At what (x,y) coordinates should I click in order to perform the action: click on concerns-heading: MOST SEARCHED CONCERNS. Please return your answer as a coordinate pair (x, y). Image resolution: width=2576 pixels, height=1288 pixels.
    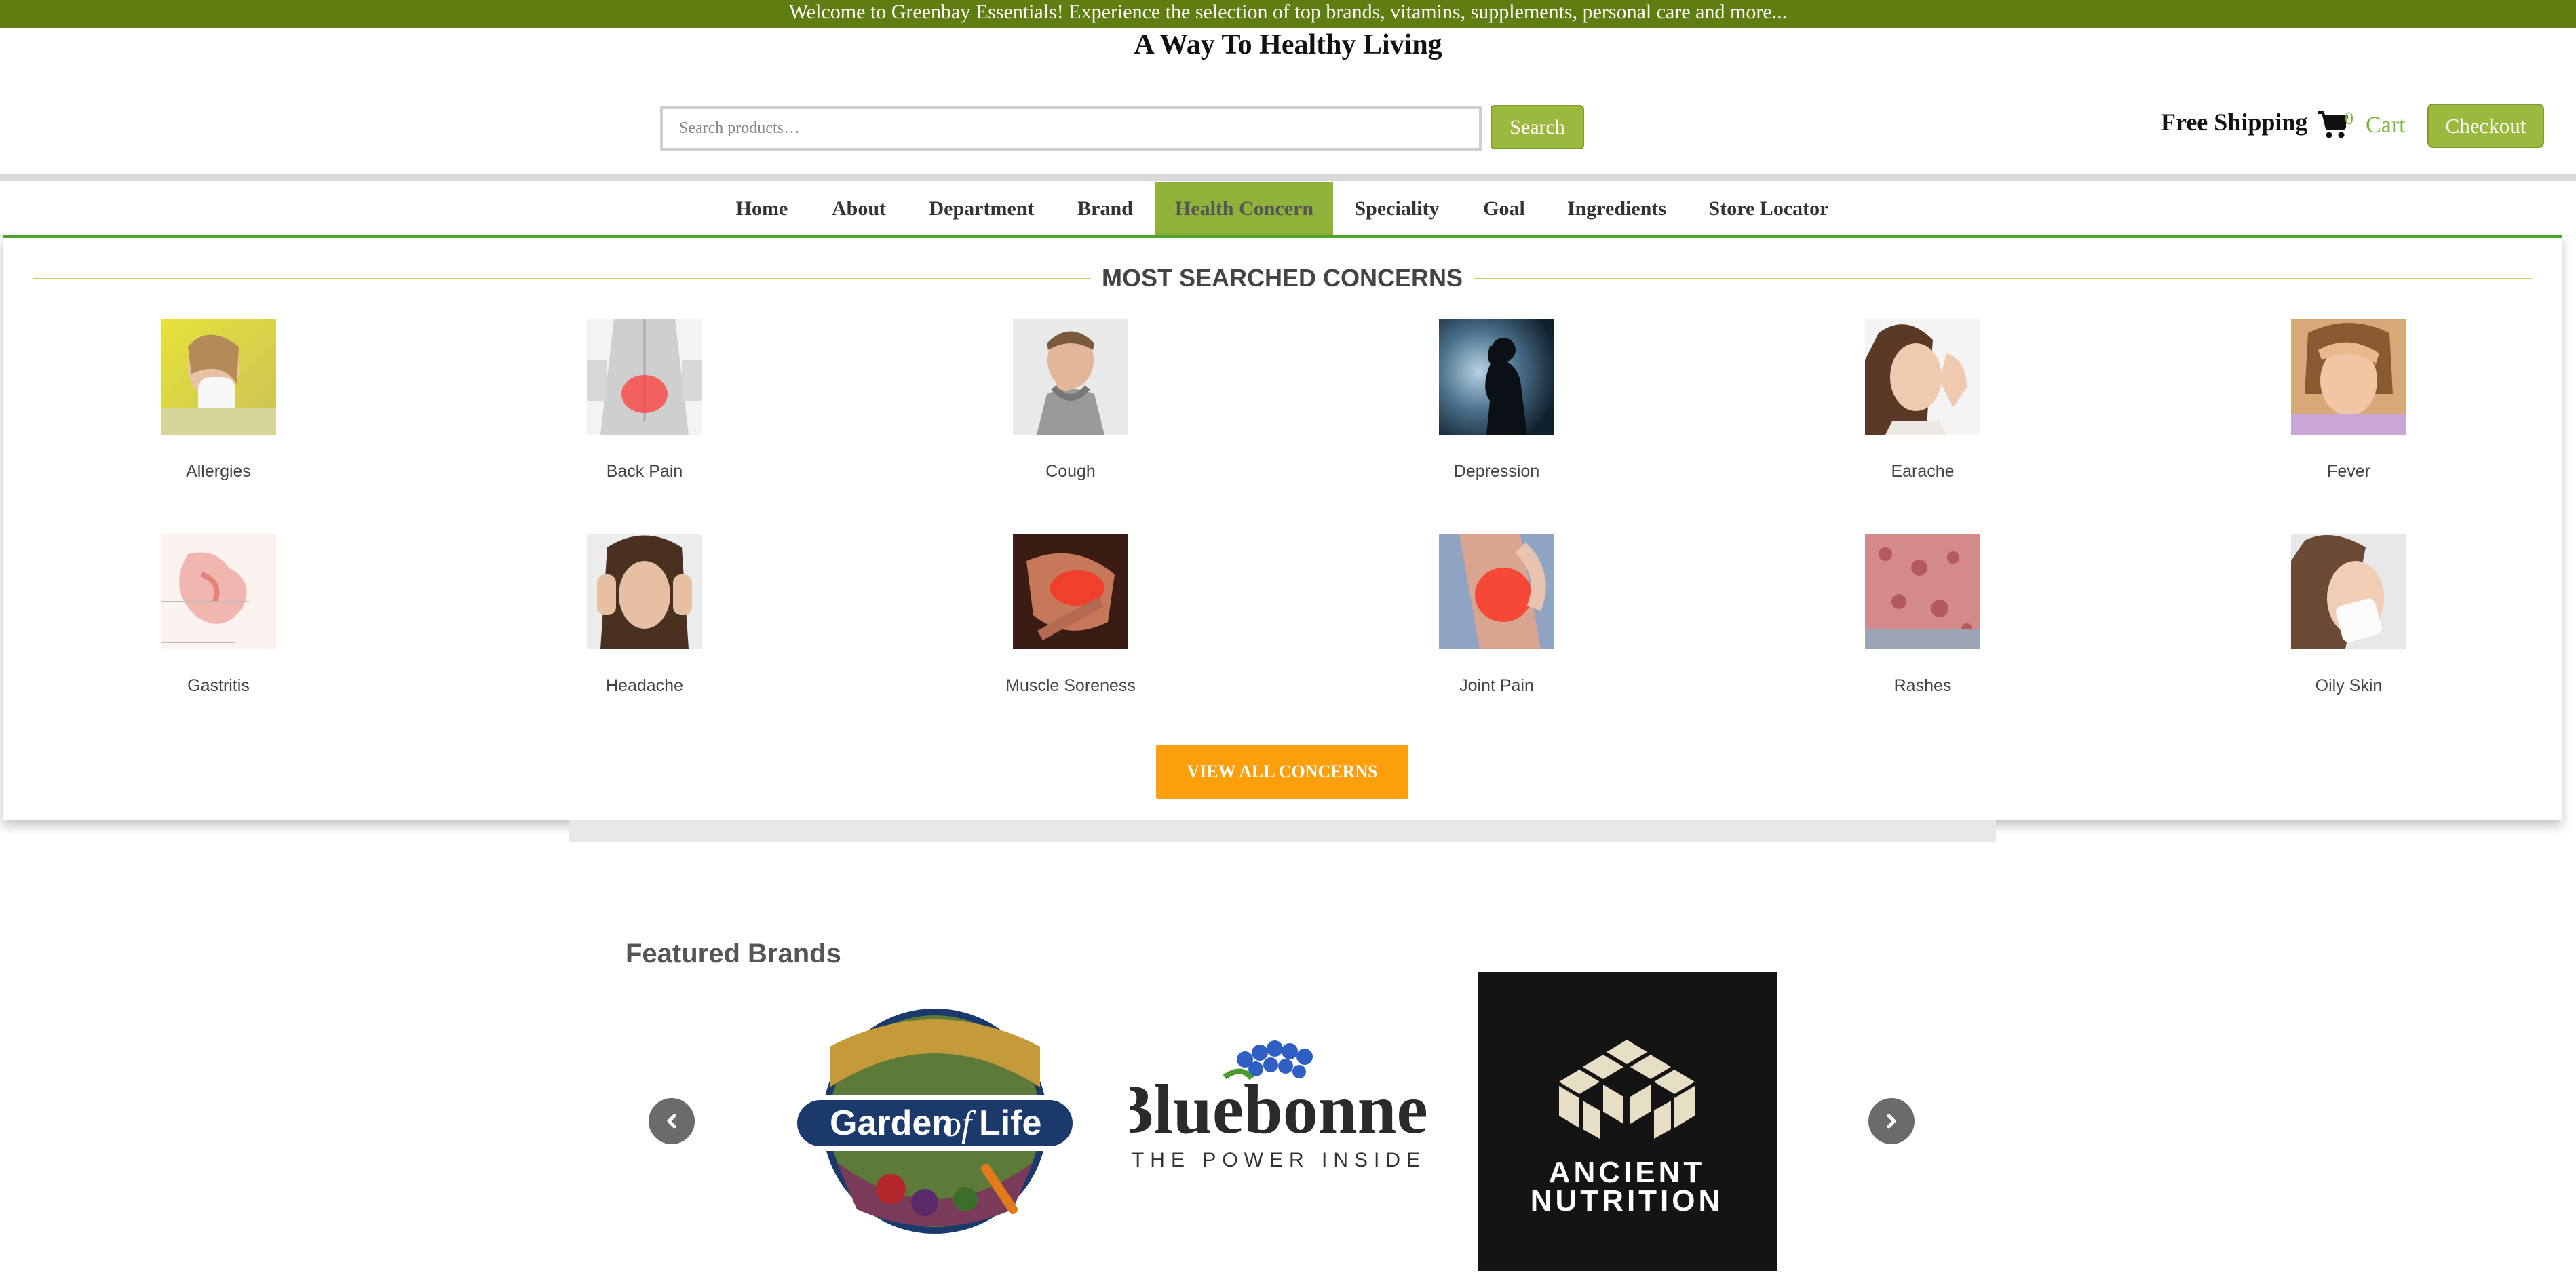
    Looking at the image, I should click on (1282, 278).